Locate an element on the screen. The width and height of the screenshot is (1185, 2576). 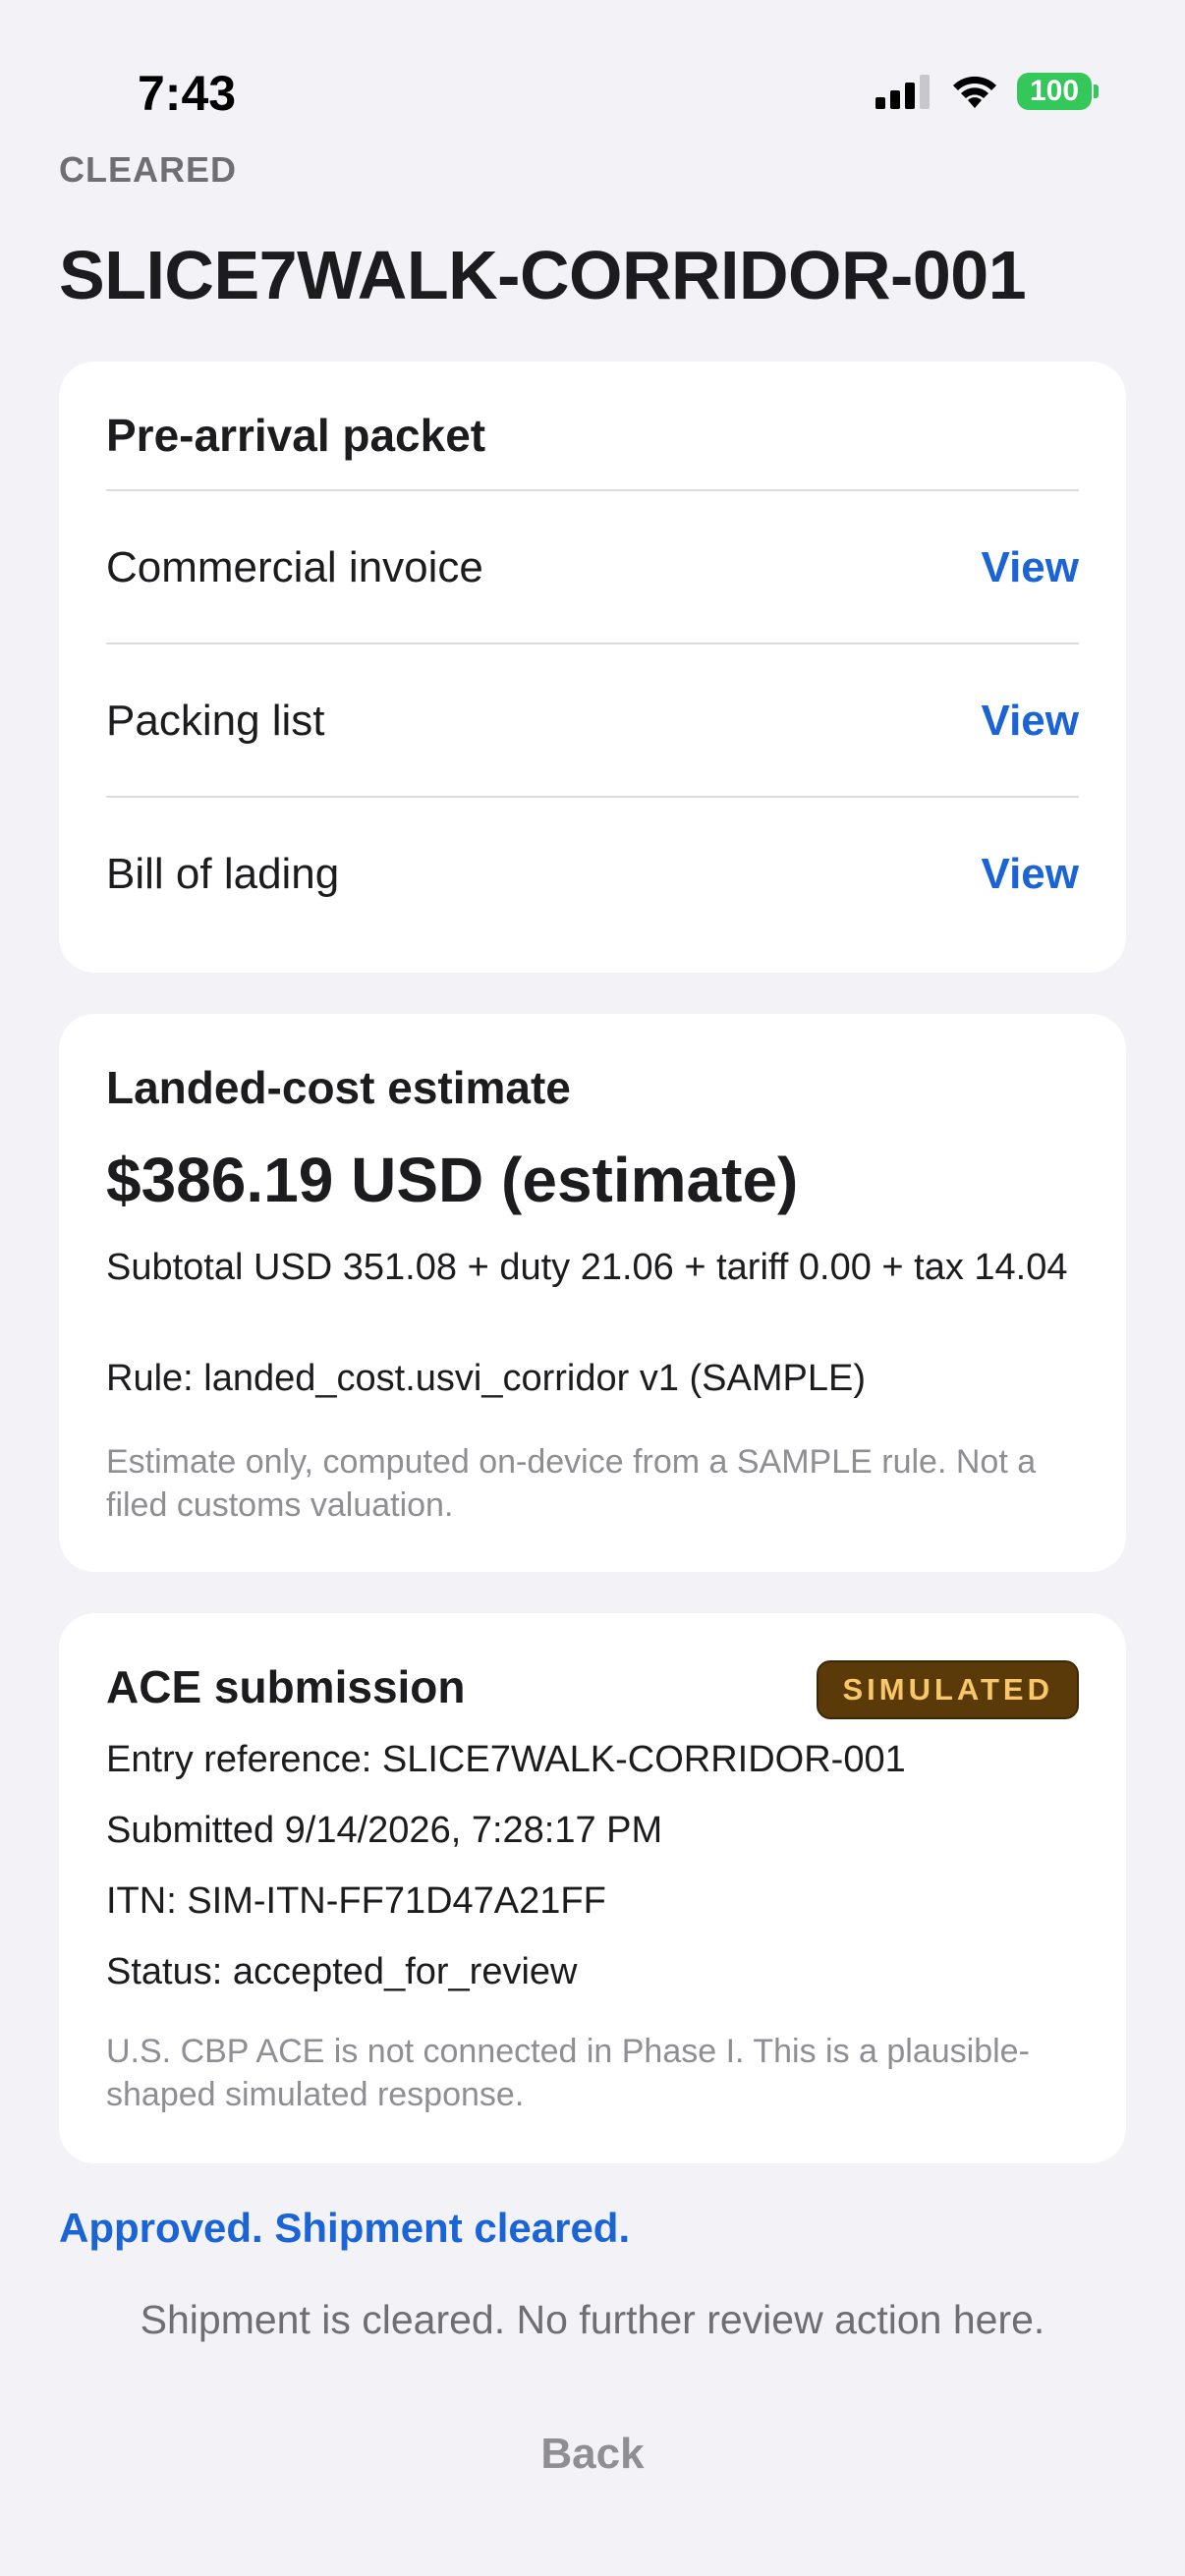
itn-number: ITN: SIM-ITN-FF71D47A21FF is located at coordinates (356, 1901).